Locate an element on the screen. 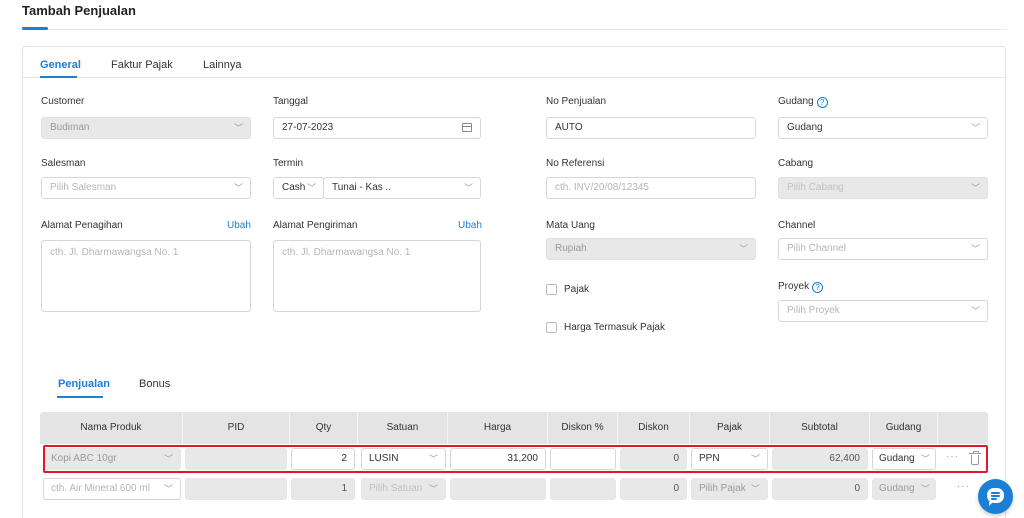 This screenshot has width=1024, height=518. channel-label: Channel is located at coordinates (797, 225).